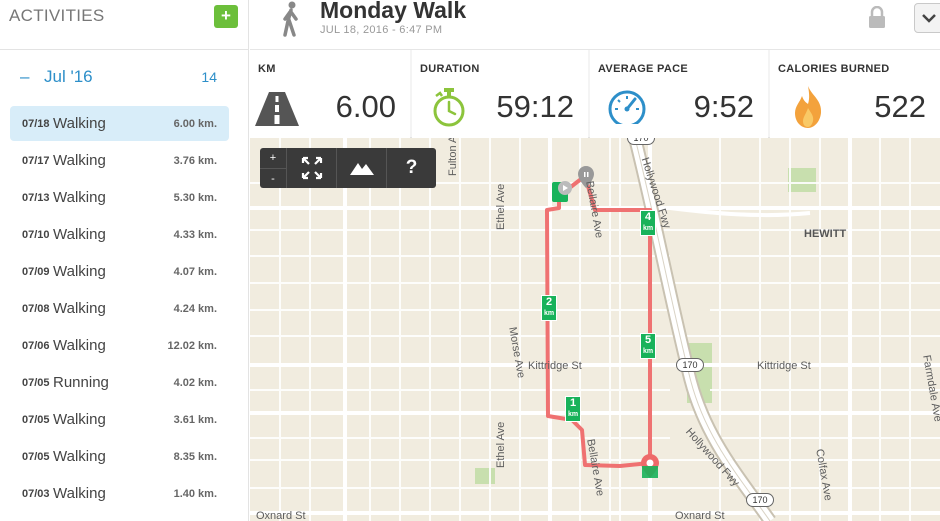  What do you see at coordinates (81, 382) in the screenshot?
I see `activity-type: Running` at bounding box center [81, 382].